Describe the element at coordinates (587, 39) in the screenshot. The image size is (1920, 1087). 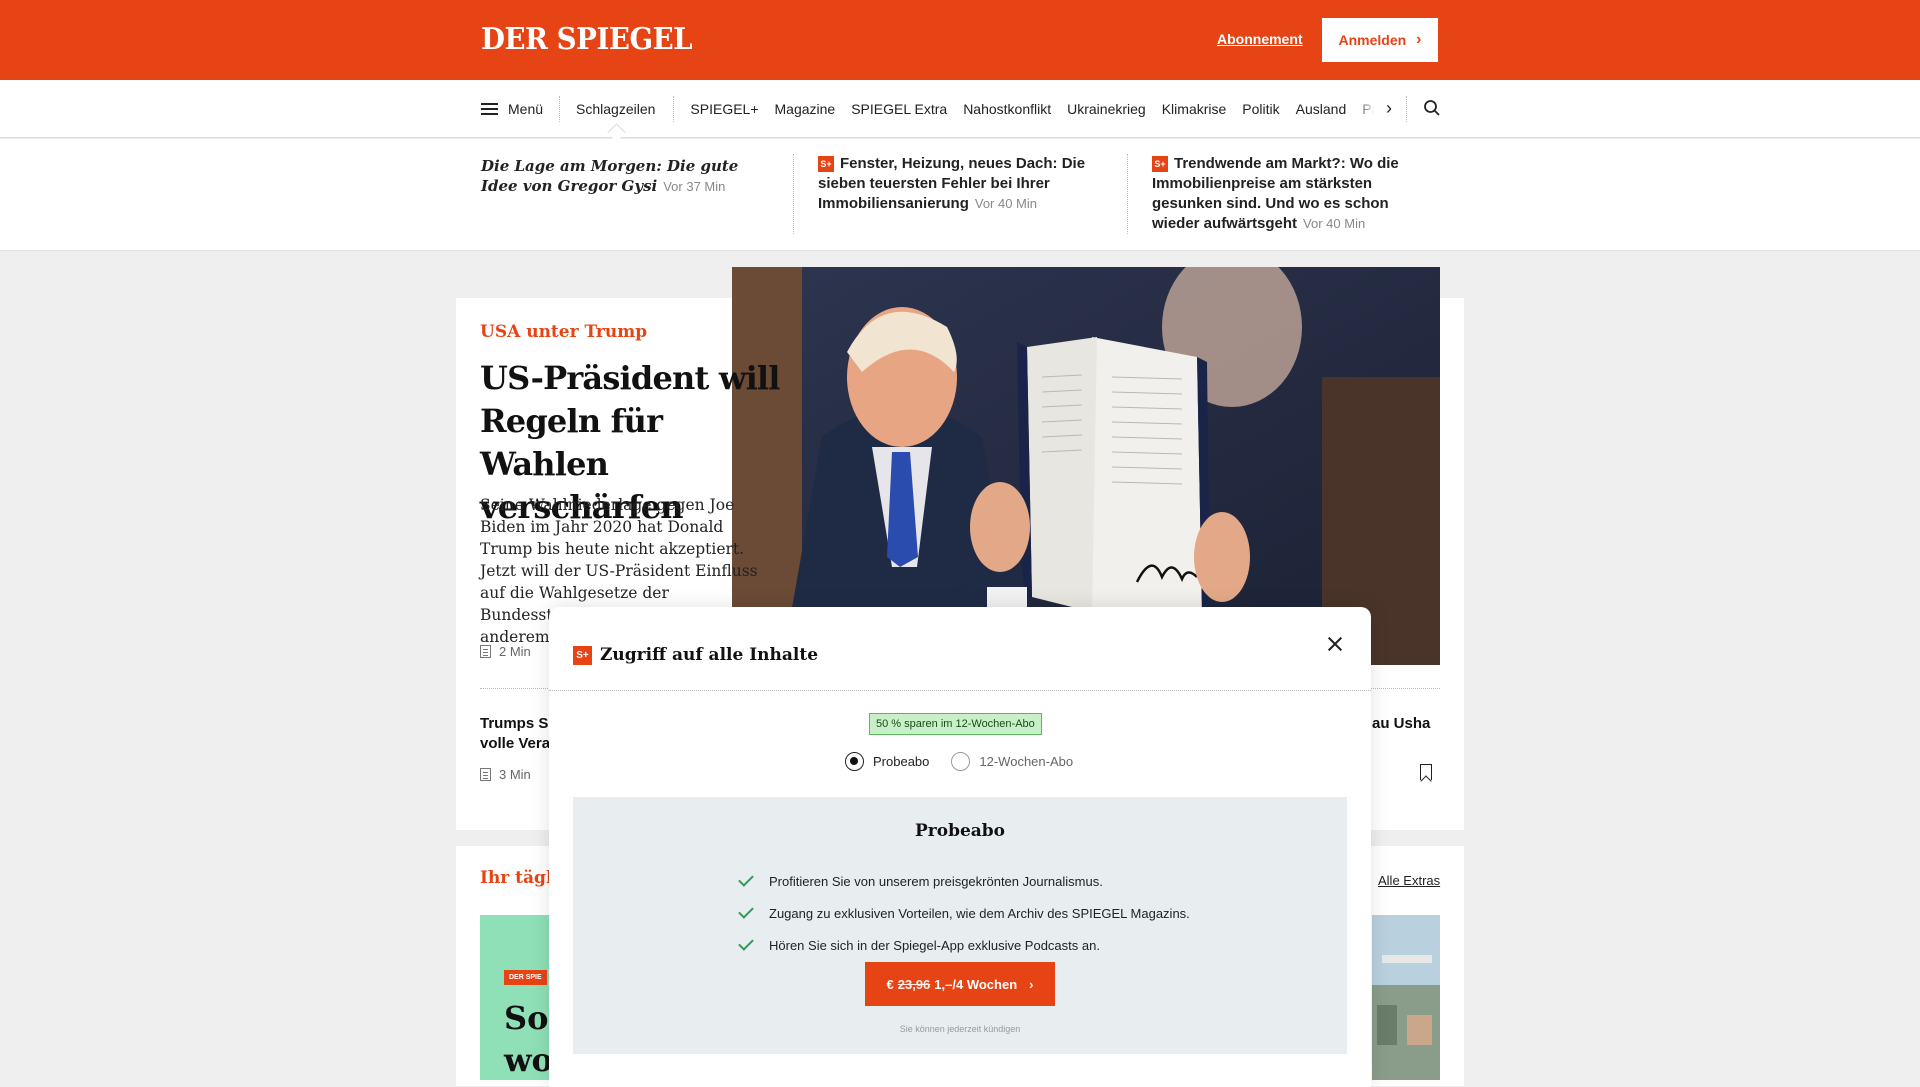
I see `logo: DER SPIEGEL` at that location.